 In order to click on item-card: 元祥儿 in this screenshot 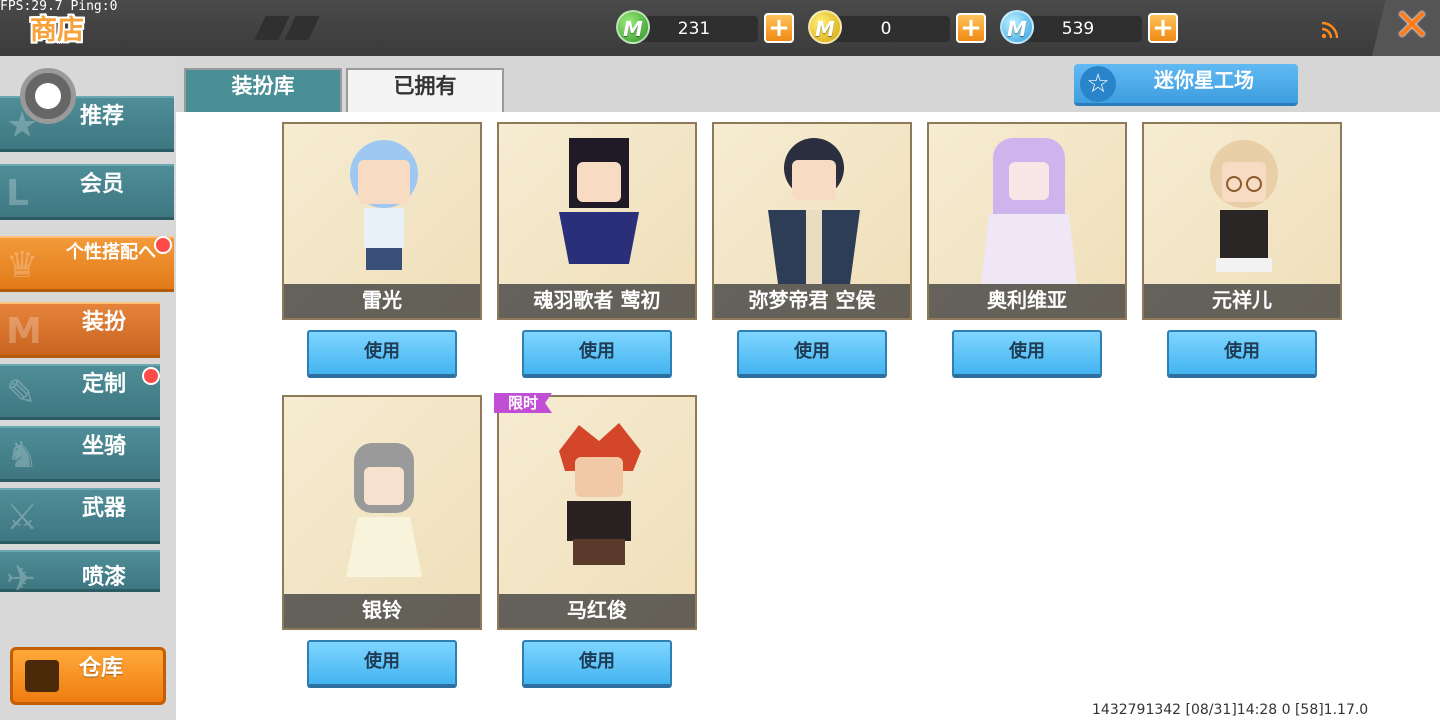, I will do `click(1242, 221)`.